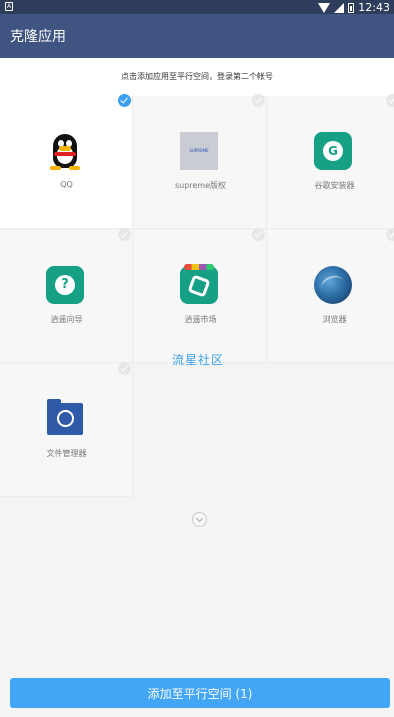  Describe the element at coordinates (65, 285) in the screenshot. I see `help-icon: ?` at that location.